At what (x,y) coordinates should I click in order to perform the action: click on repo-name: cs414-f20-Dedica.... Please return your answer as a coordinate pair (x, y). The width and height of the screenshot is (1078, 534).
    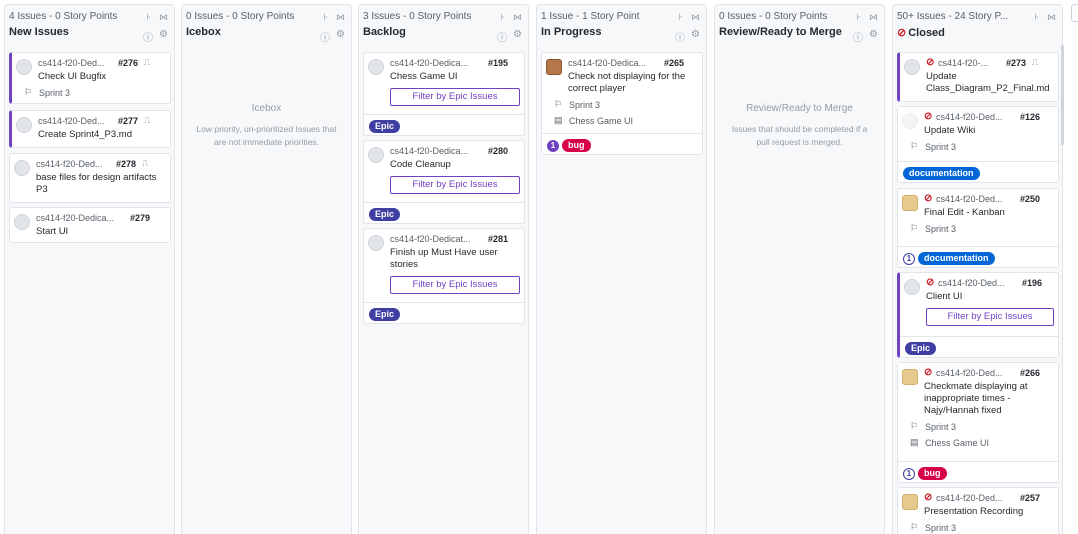
    Looking at the image, I should click on (607, 63).